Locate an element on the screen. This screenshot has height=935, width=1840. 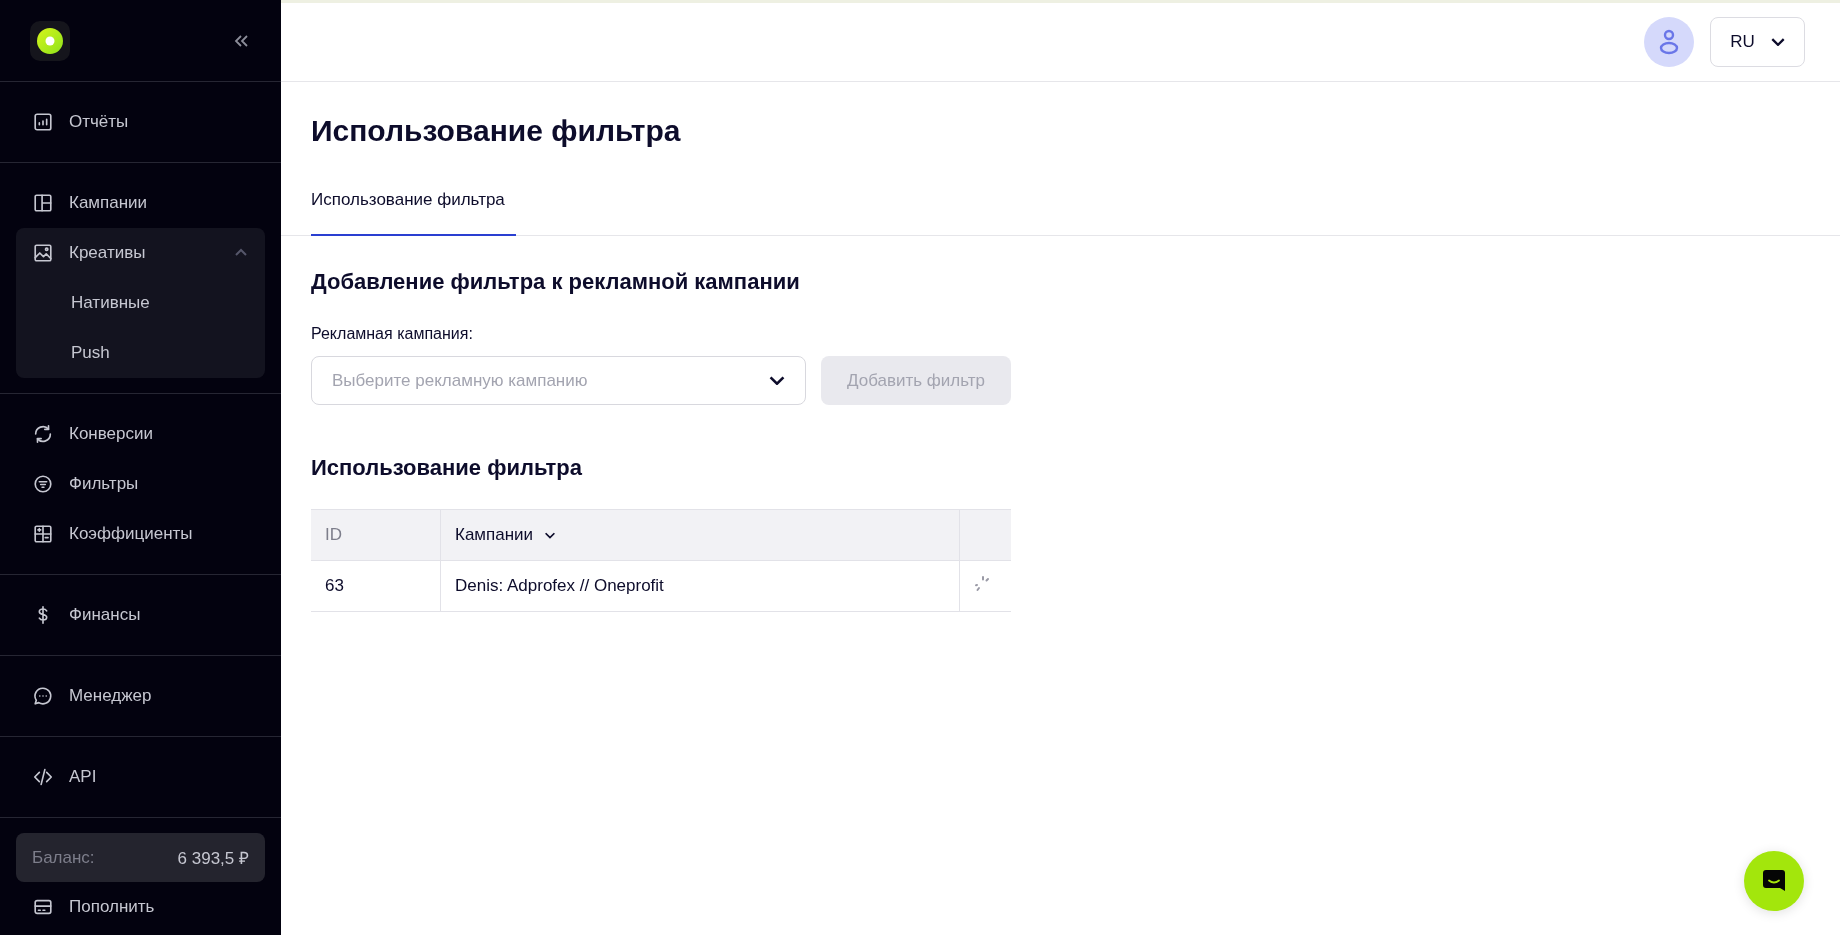
sidebar-item: Менеджер is located at coordinates (140, 696).